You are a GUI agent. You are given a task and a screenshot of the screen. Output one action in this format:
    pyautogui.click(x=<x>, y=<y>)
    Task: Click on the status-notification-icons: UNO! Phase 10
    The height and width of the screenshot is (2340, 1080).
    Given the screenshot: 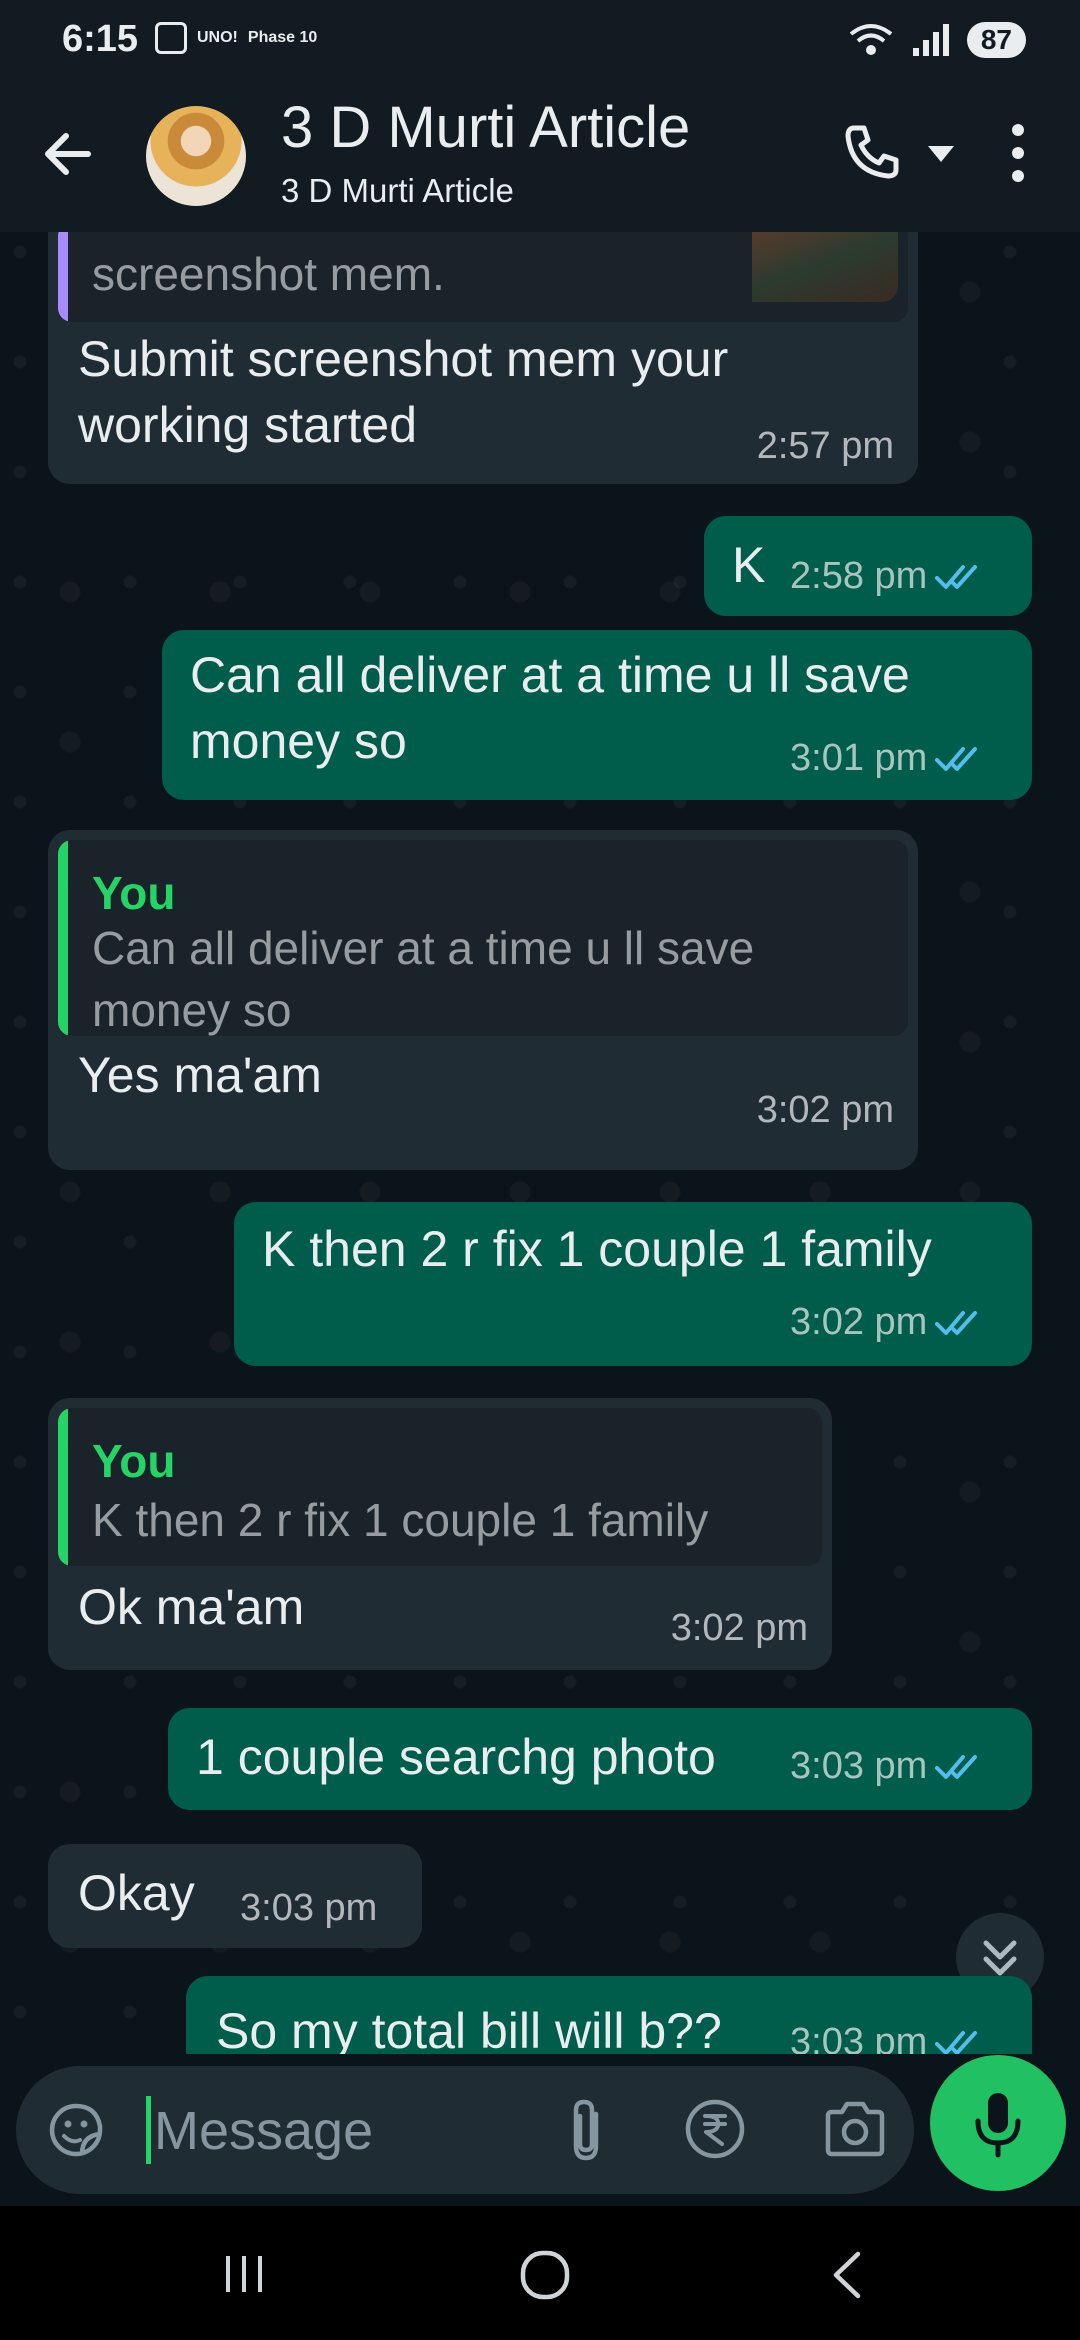 What is the action you would take?
    pyautogui.click(x=236, y=38)
    